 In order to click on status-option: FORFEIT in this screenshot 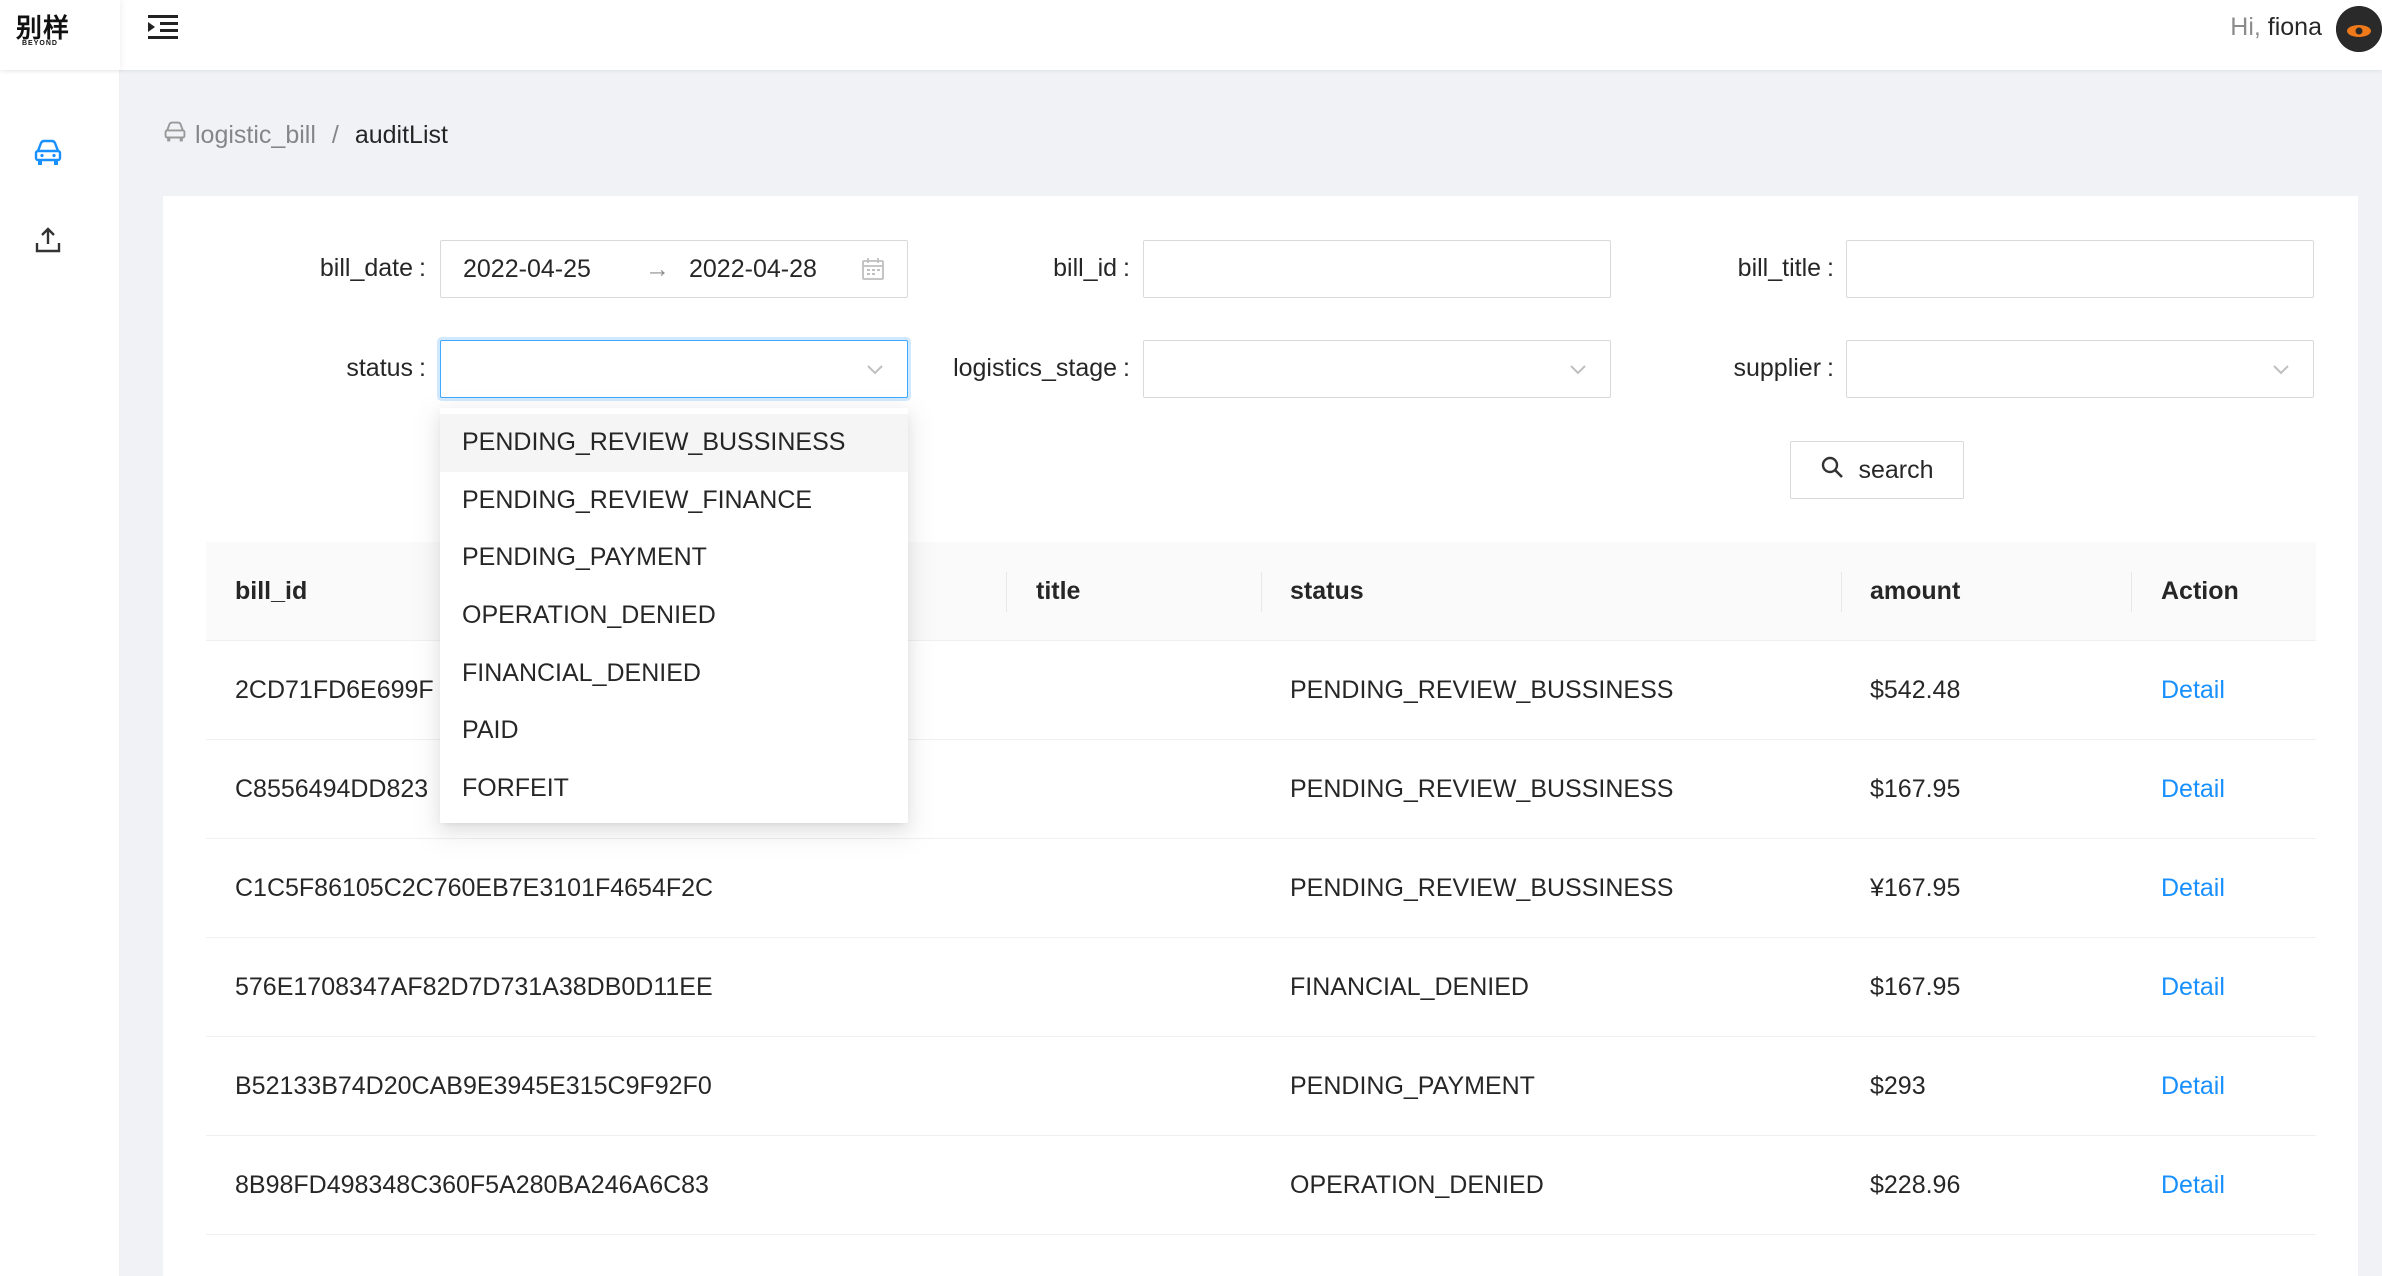, I will do `click(674, 789)`.